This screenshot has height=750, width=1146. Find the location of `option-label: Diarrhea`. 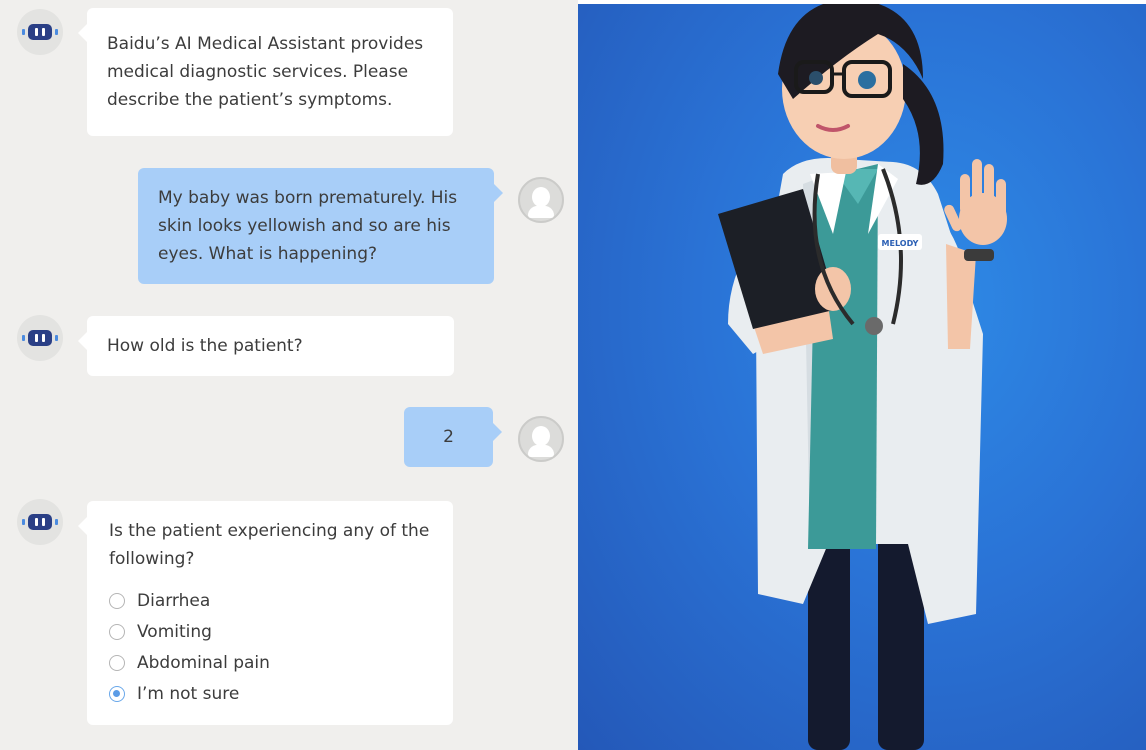

option-label: Diarrhea is located at coordinates (174, 600).